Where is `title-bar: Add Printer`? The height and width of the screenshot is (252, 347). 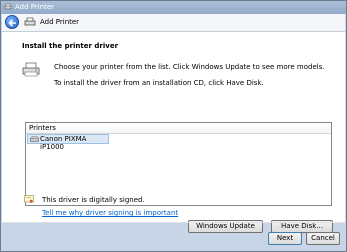
title-bar: Add Printer is located at coordinates (173, 7).